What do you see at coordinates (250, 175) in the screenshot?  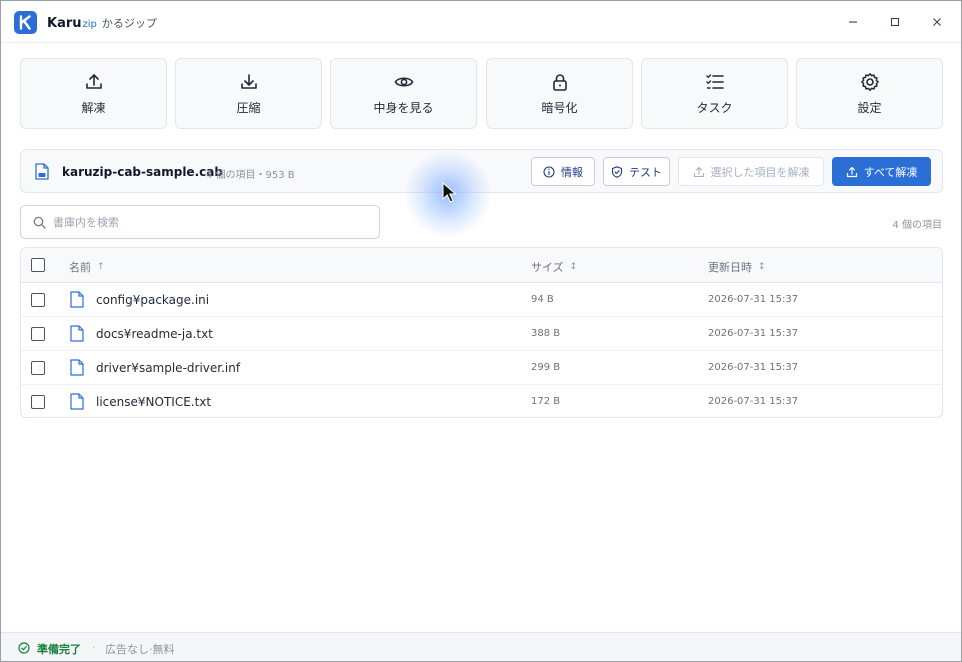 I see `archive-meta: 4 個の項目・953 B` at bounding box center [250, 175].